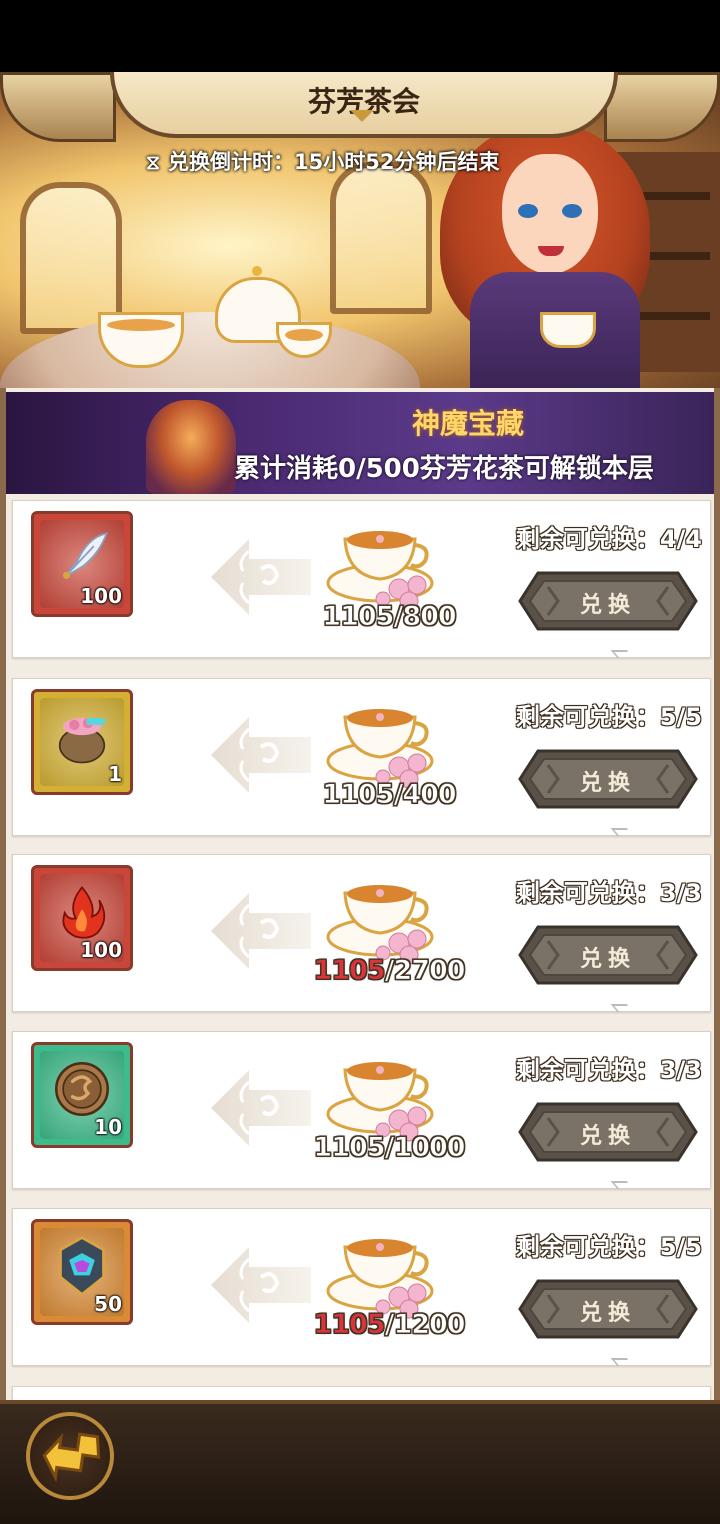 The height and width of the screenshot is (1524, 720). I want to click on status-bar, so click(360, 36).